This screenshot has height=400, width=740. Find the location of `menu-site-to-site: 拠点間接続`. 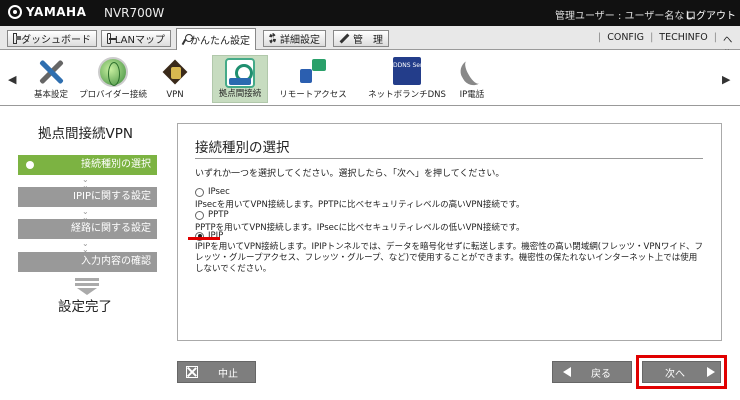

menu-site-to-site: 拠点間接続 is located at coordinates (240, 79).